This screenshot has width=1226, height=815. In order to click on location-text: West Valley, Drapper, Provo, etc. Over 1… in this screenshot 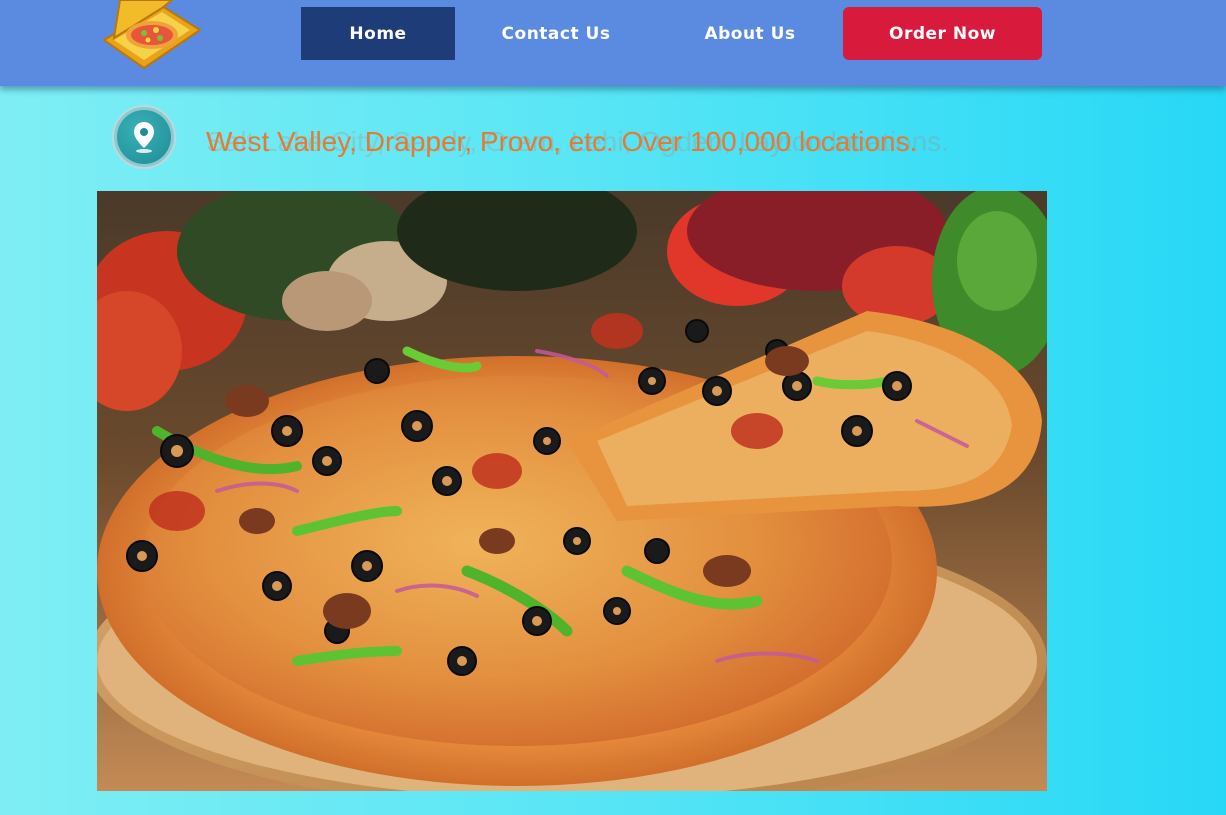, I will do `click(562, 141)`.